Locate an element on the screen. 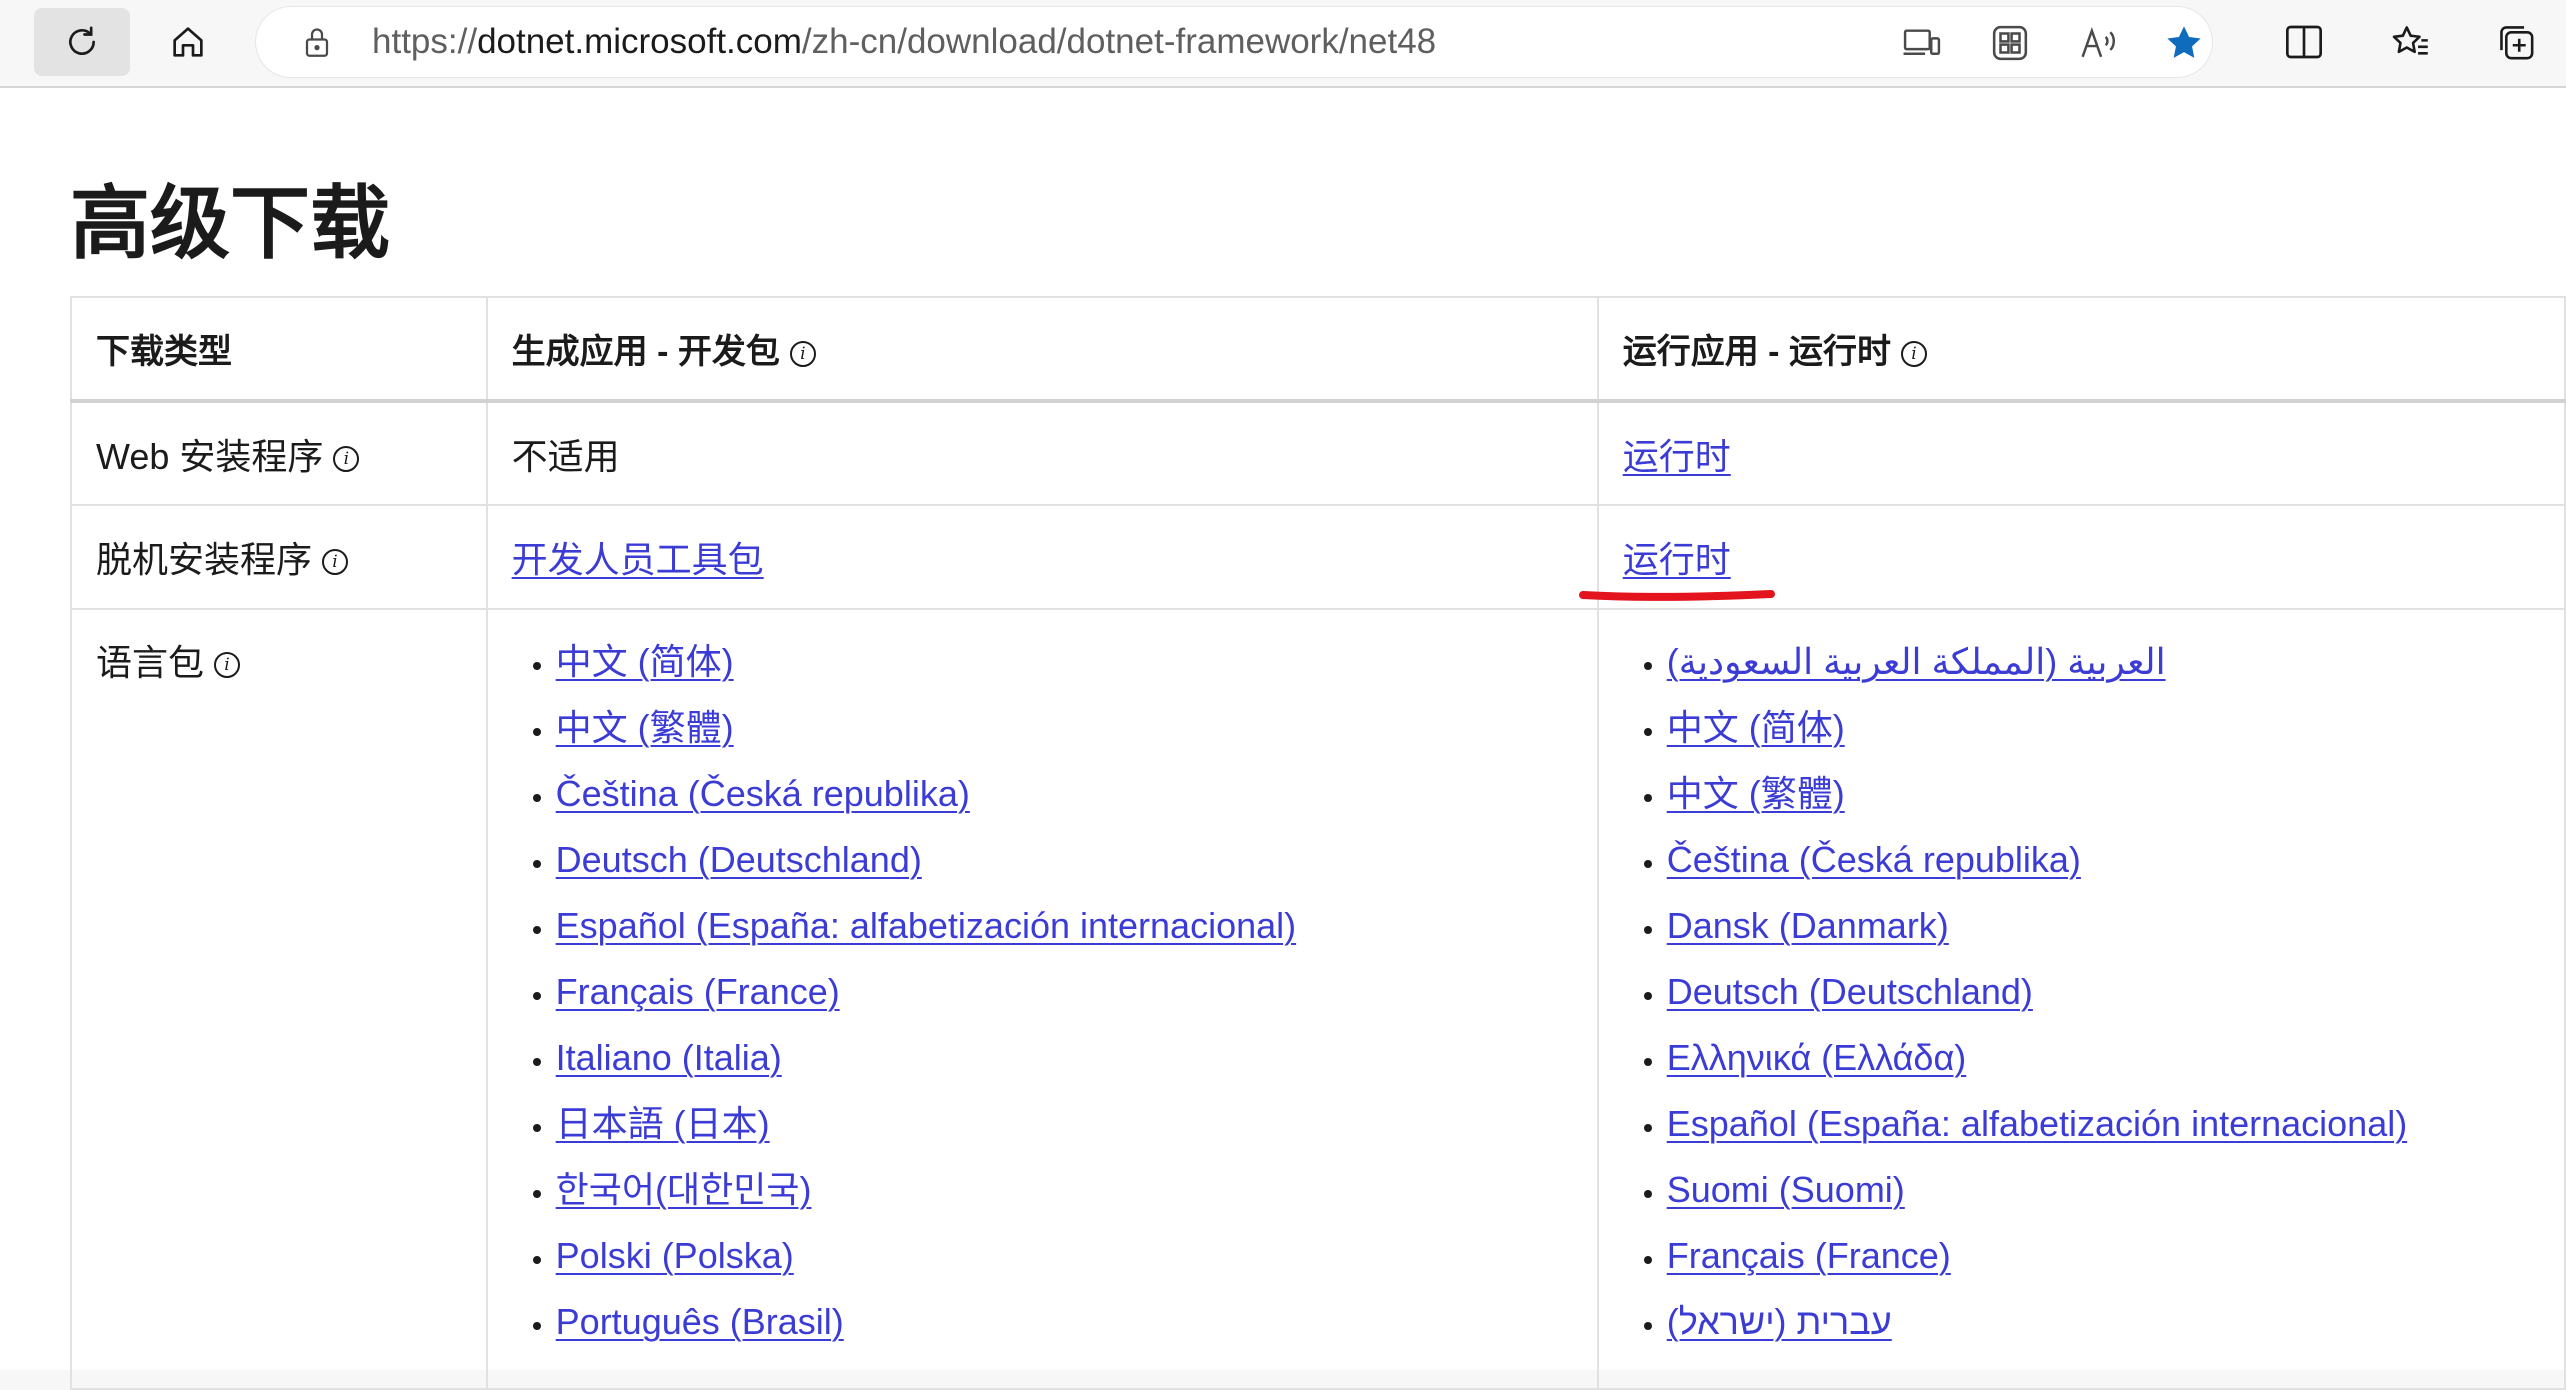  header-runtime: 运行应用 - 运行时 i is located at coordinates (2081, 349).